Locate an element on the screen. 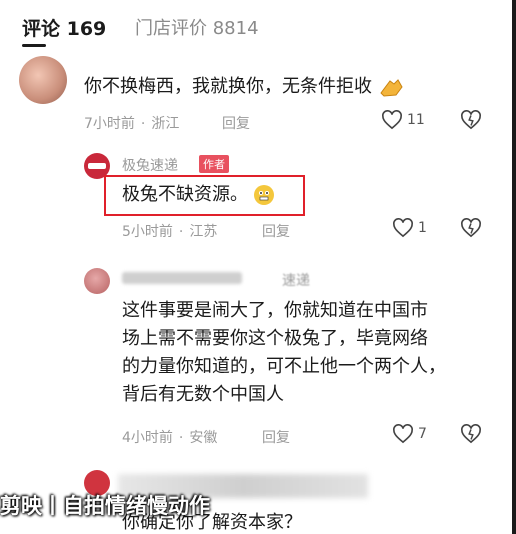  like-button: 7 is located at coordinates (409, 434).